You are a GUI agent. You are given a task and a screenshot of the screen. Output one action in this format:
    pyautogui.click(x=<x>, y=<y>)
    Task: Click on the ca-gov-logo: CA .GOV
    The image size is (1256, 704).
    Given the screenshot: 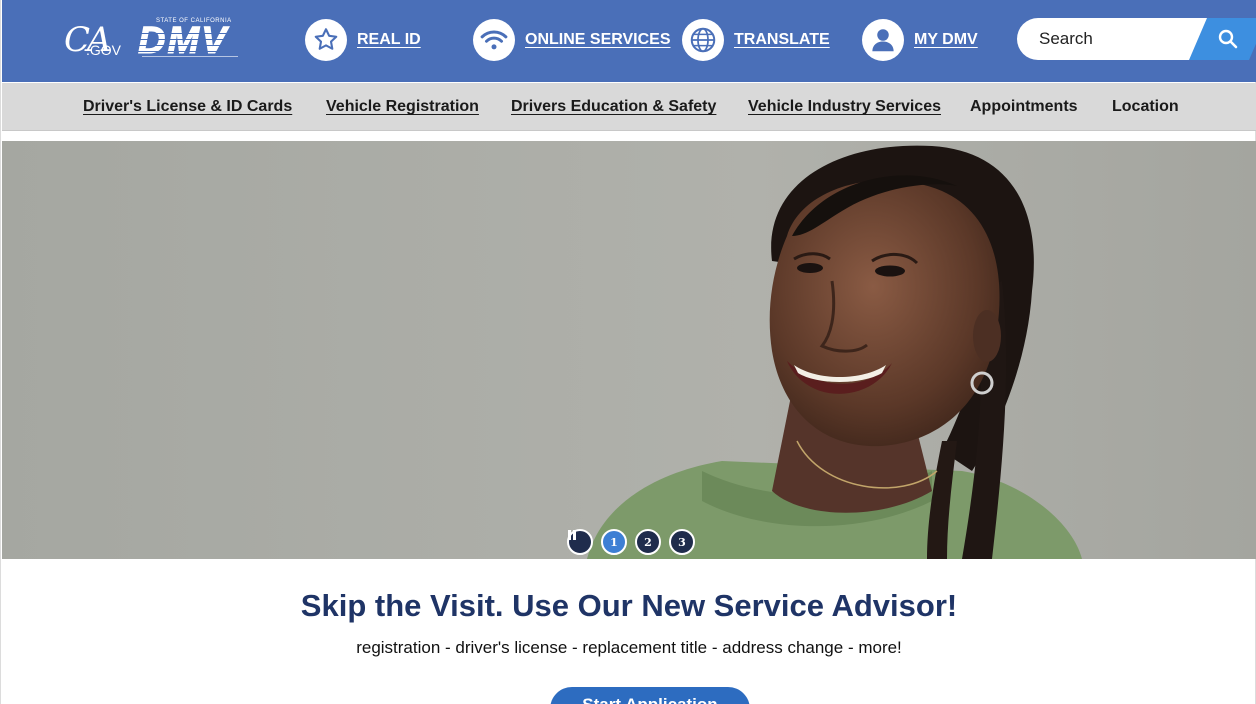 What is the action you would take?
    pyautogui.click(x=94, y=43)
    